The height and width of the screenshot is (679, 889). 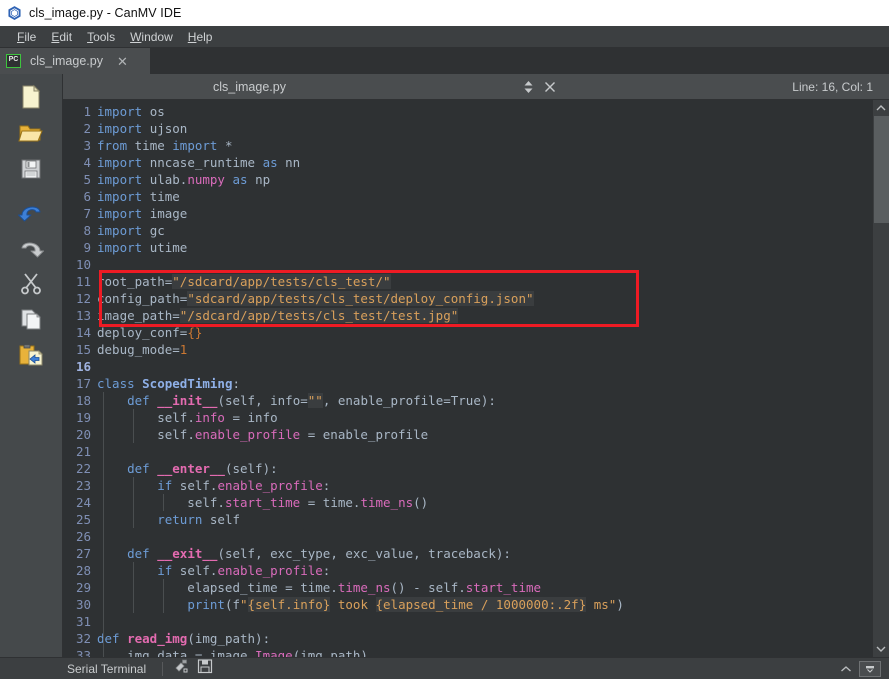 I want to click on clear-terminal-button, so click(x=181, y=669).